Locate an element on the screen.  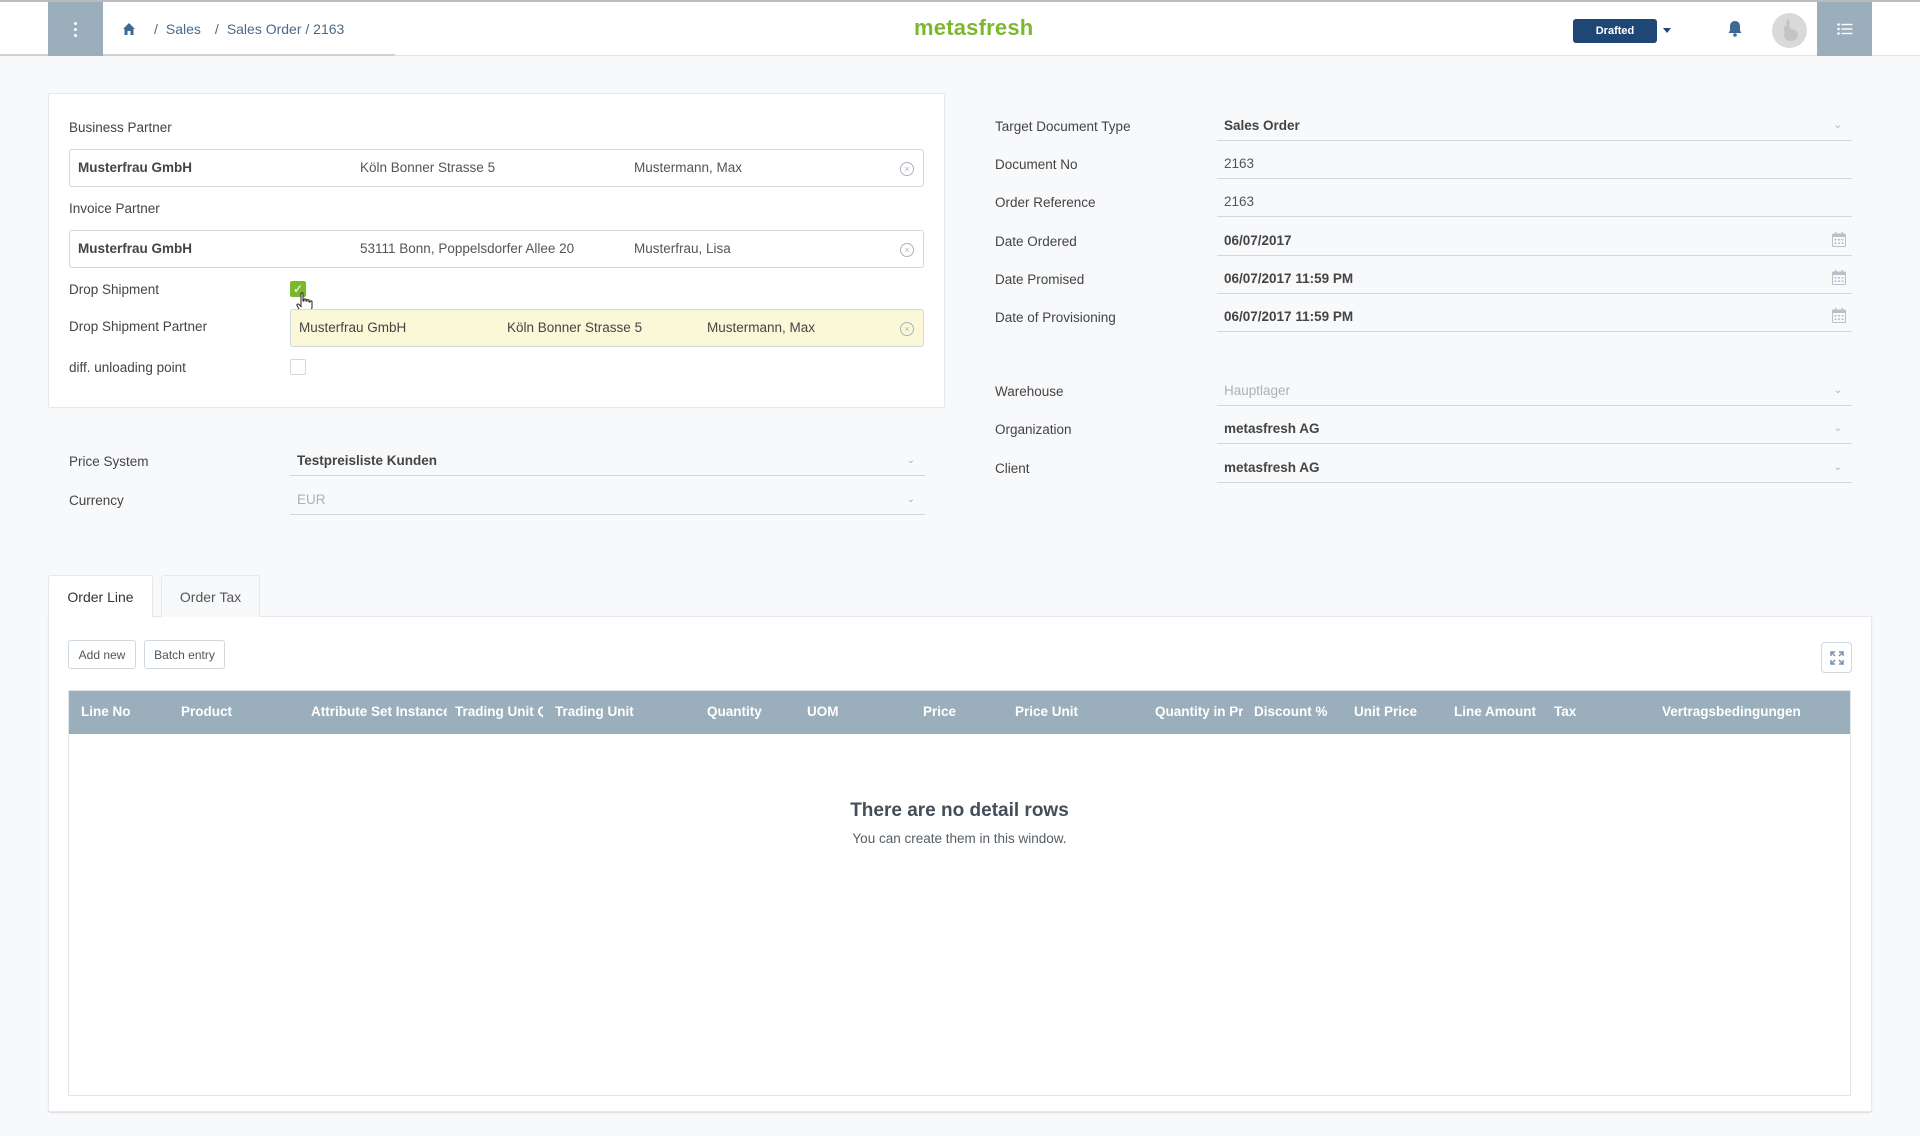
date-ordered-value: 06/07/2017 is located at coordinates (1258, 240).